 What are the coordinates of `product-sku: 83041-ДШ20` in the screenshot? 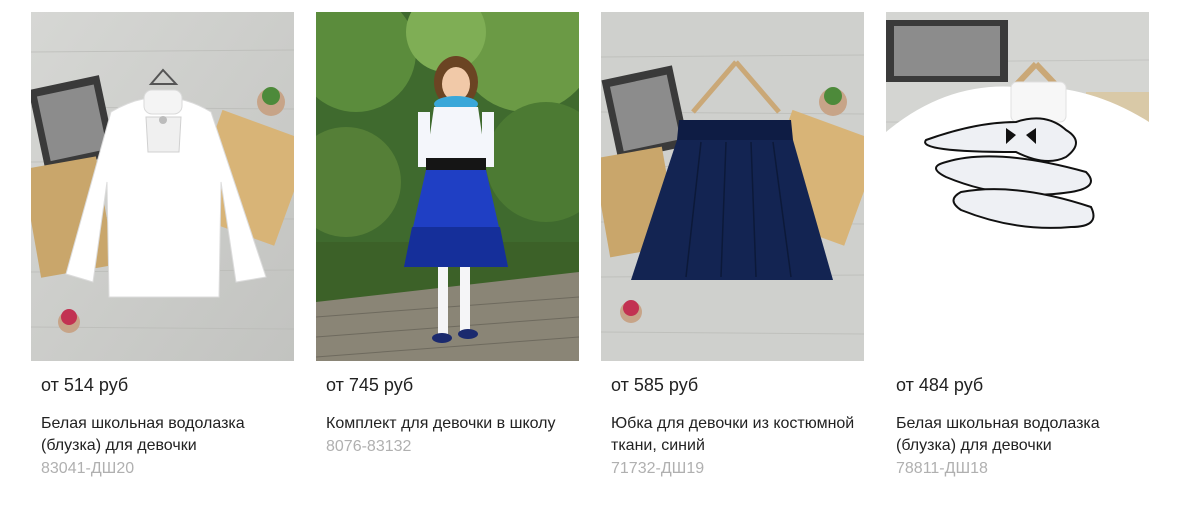 It's located at (88, 468).